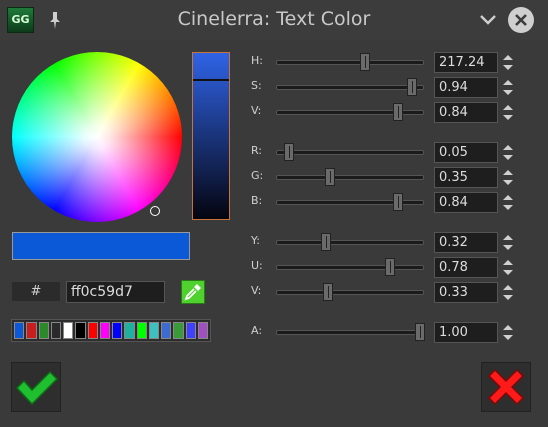  I want to click on hex-hash-button: #, so click(36, 291).